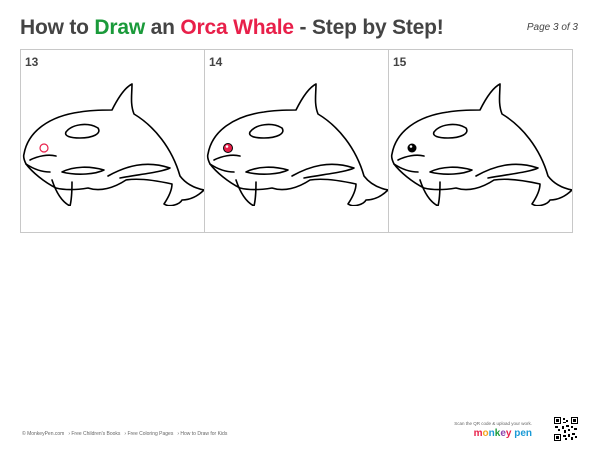 The height and width of the screenshot is (464, 600). Describe the element at coordinates (566, 429) in the screenshot. I see `qr-code-icon` at that location.